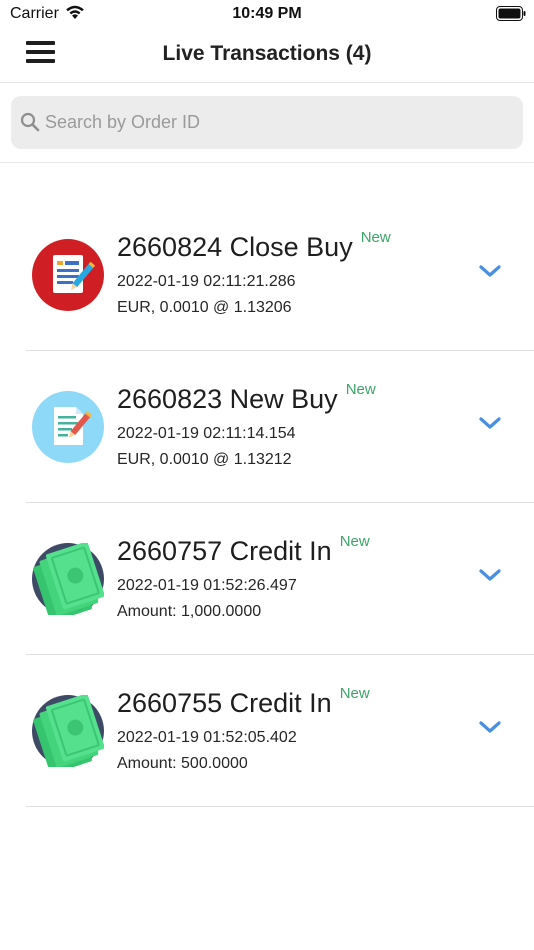  Describe the element at coordinates (206, 281) in the screenshot. I see `transaction-timestamp: 2022-01-19 02:11:21.286` at that location.